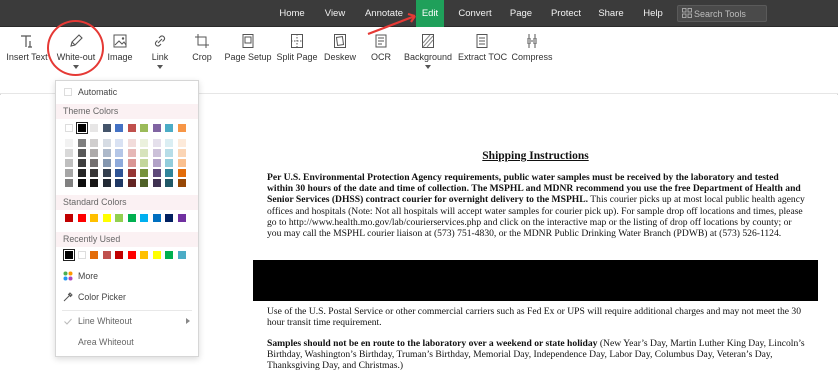 The image size is (838, 386). What do you see at coordinates (475, 13) in the screenshot?
I see `menu-convert: Convert` at bounding box center [475, 13].